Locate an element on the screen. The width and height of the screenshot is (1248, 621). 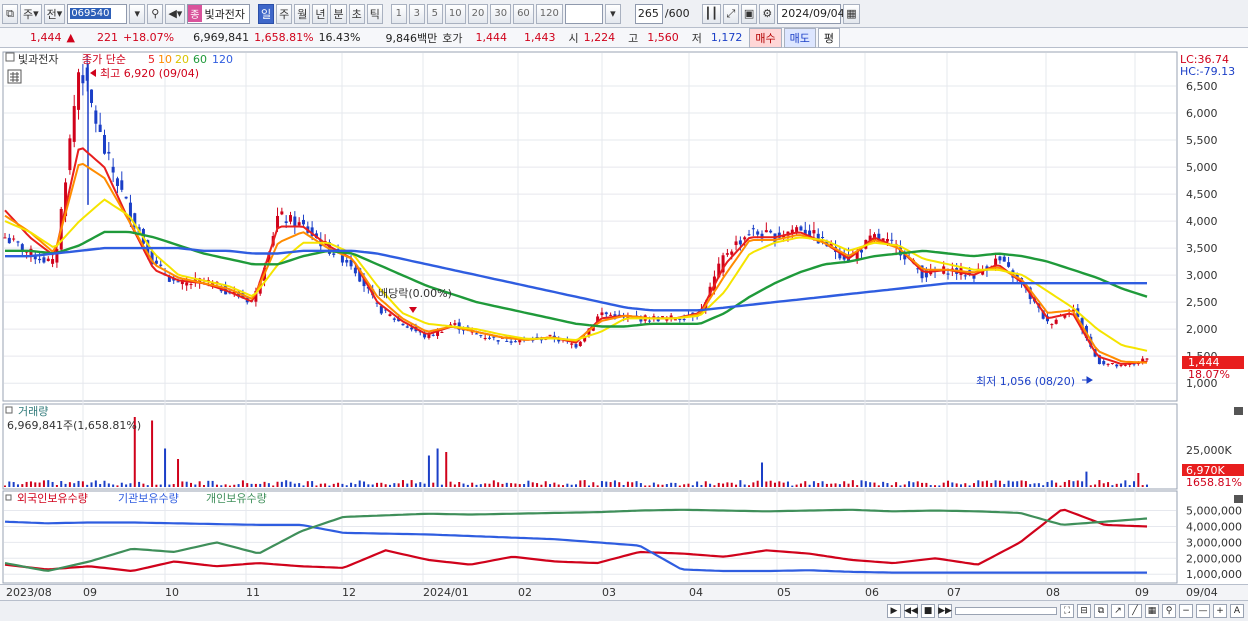
overlay-icon: ⧉ is located at coordinates (1101, 611).